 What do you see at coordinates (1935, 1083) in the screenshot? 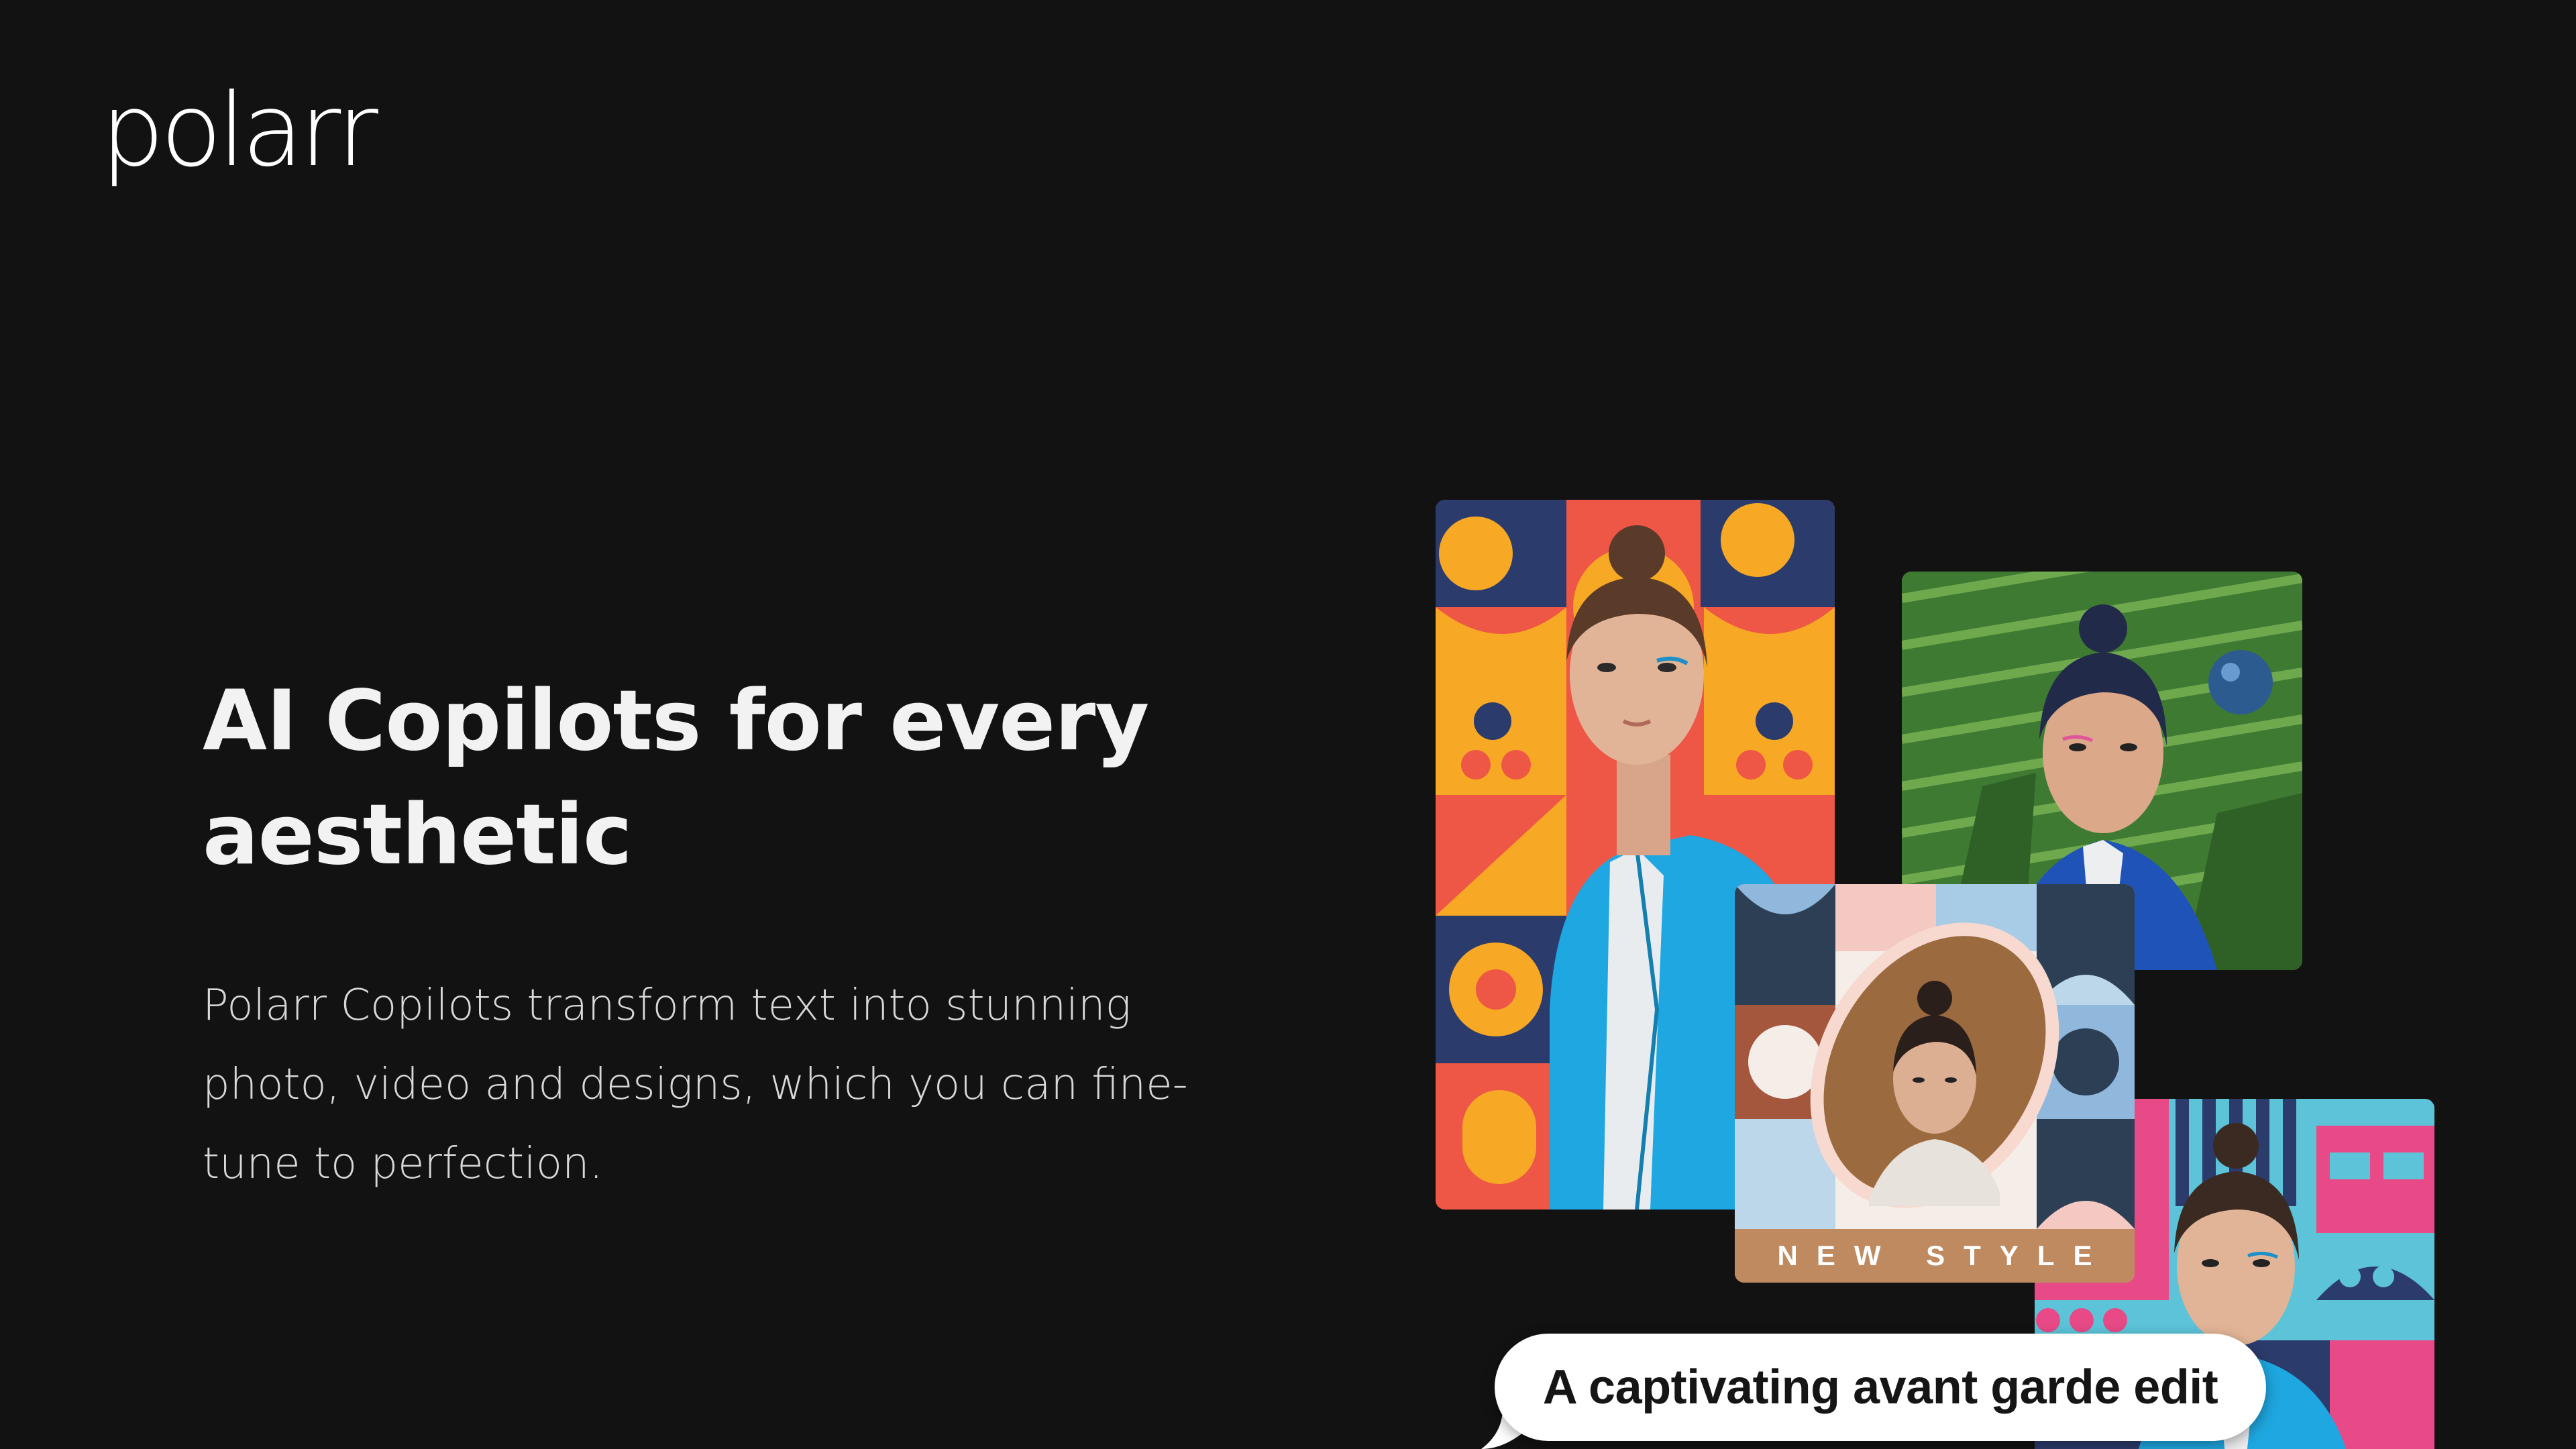
I see `new-style-image: NEW STYLE` at bounding box center [1935, 1083].